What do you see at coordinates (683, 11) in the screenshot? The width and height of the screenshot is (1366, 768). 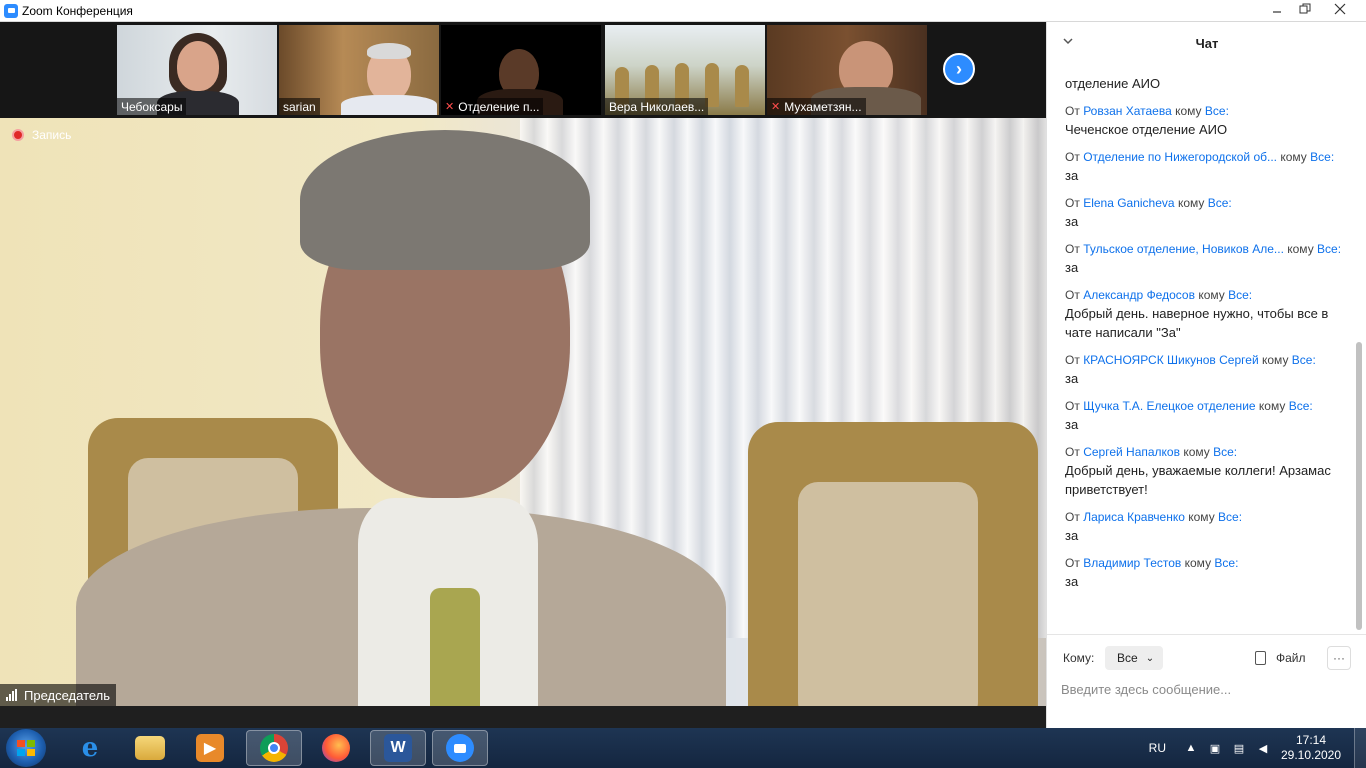 I see `title-bar: Zoom Конференция` at bounding box center [683, 11].